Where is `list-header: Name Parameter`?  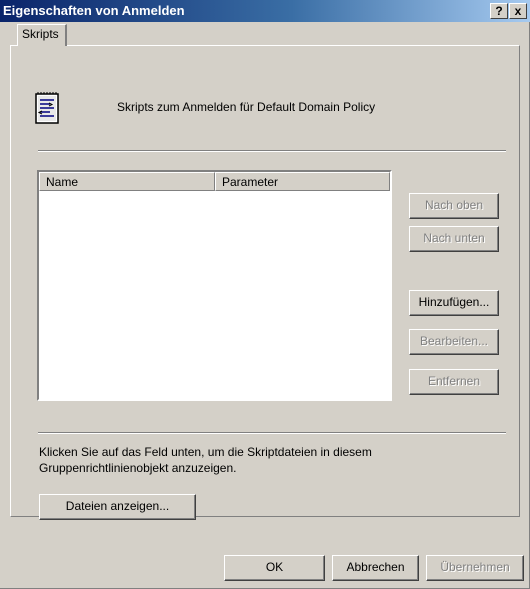
list-header: Name Parameter is located at coordinates (214, 181).